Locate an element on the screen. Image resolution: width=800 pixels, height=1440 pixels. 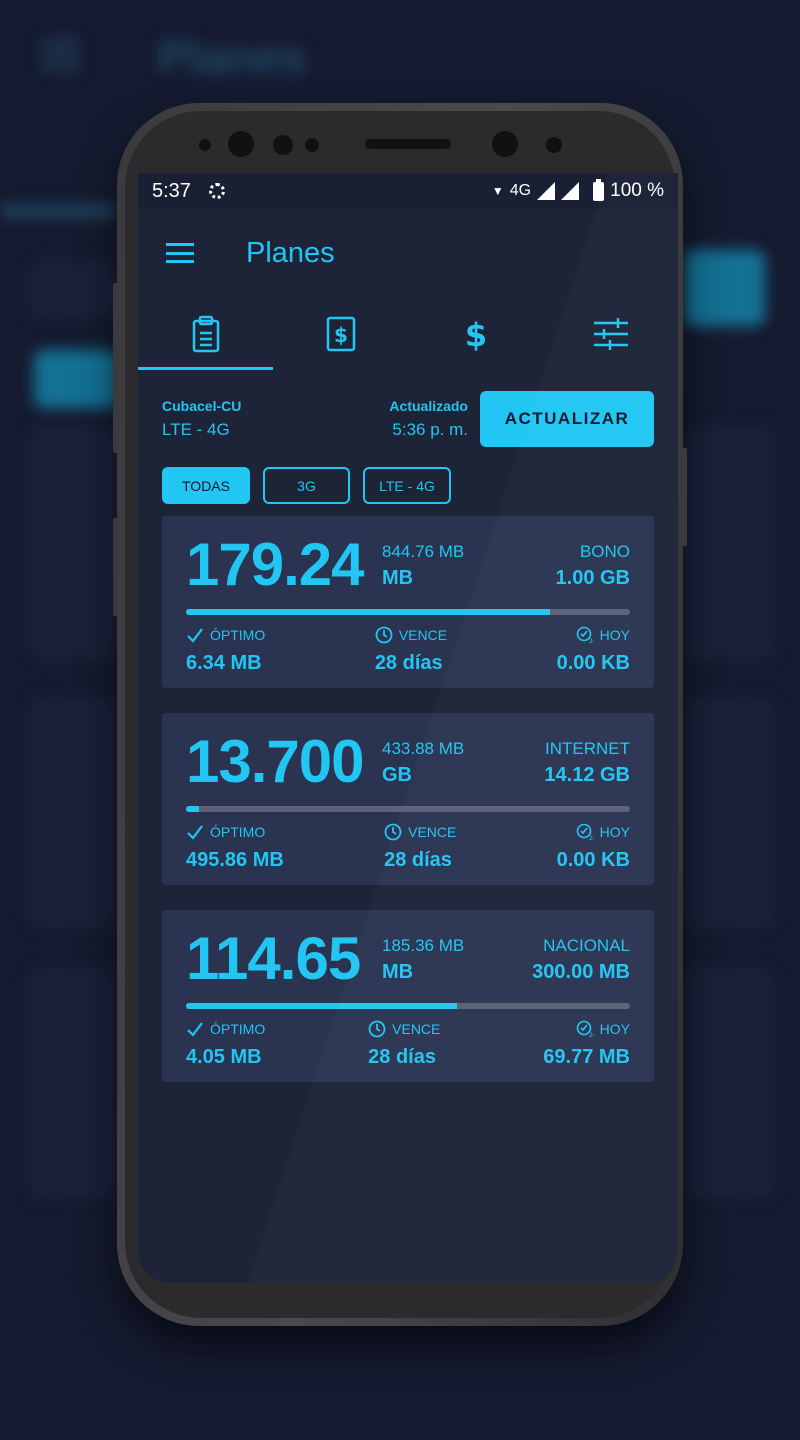
stat-hoy: 24 HOY 69.77 MB is located at coordinates (586, 1044).